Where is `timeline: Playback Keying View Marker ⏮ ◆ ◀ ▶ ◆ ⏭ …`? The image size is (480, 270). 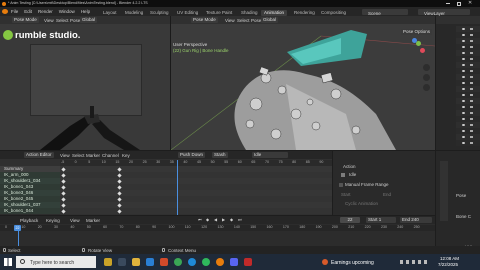
timeline: Playback Keying View Marker ⏮ ◆ ◀ ▶ ◆ ⏭ … is located at coordinates (217, 231).